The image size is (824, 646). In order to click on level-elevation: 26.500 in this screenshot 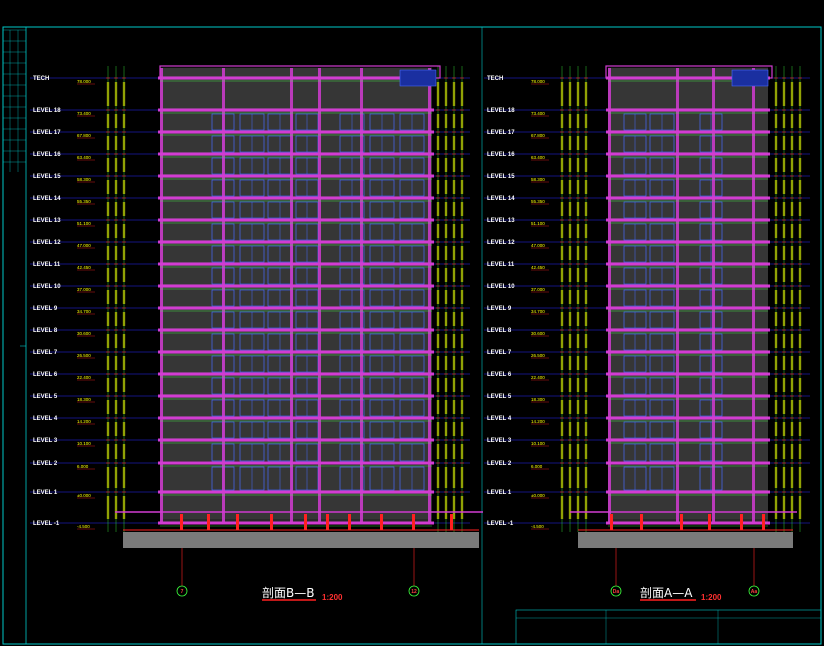, I will do `click(84, 355)`.